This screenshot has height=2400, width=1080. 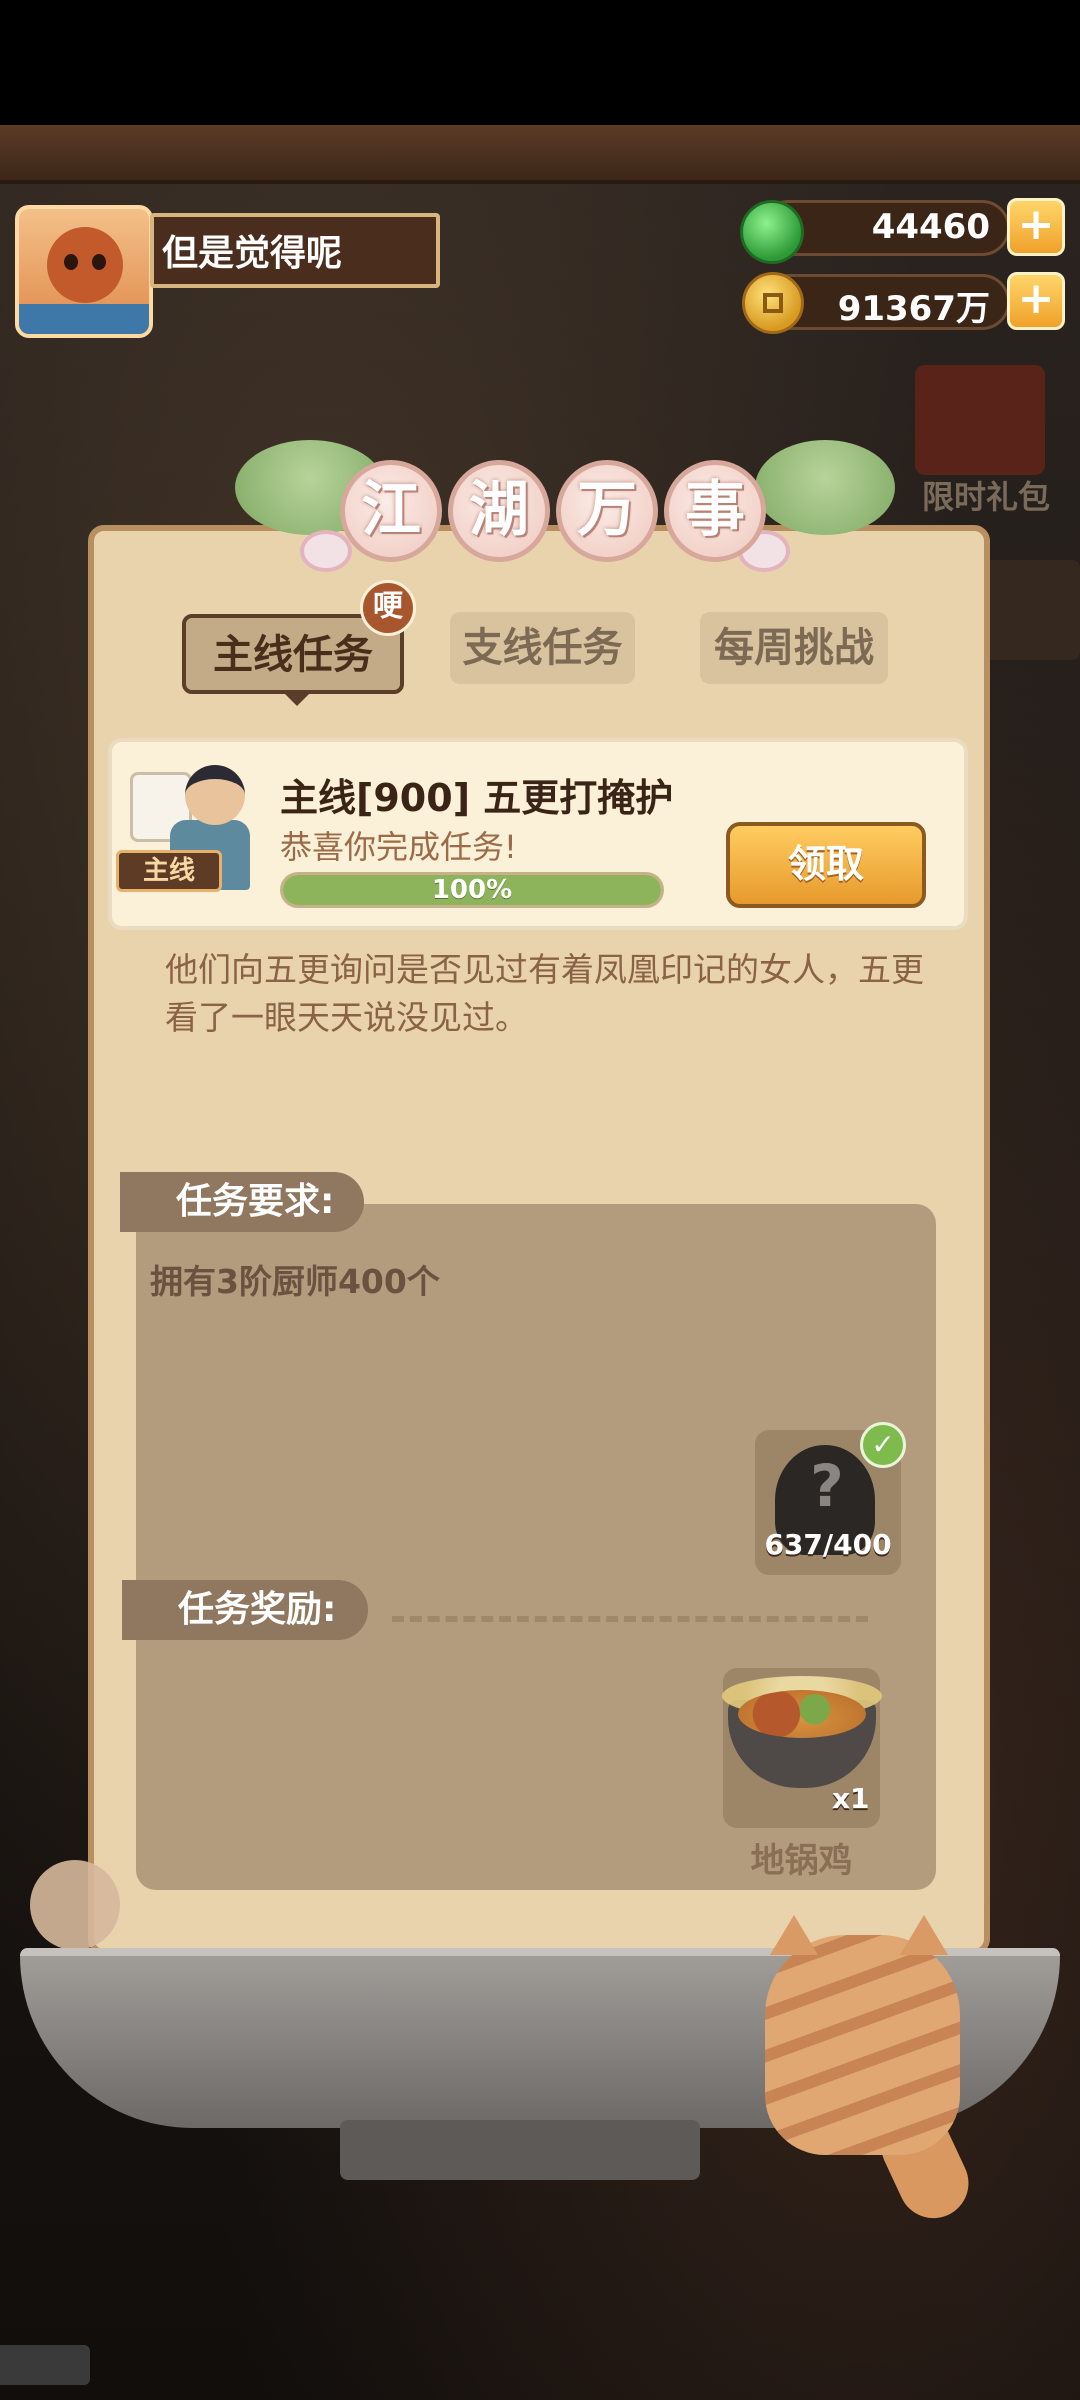 I want to click on promo-label: 限时礼包, so click(x=986, y=497).